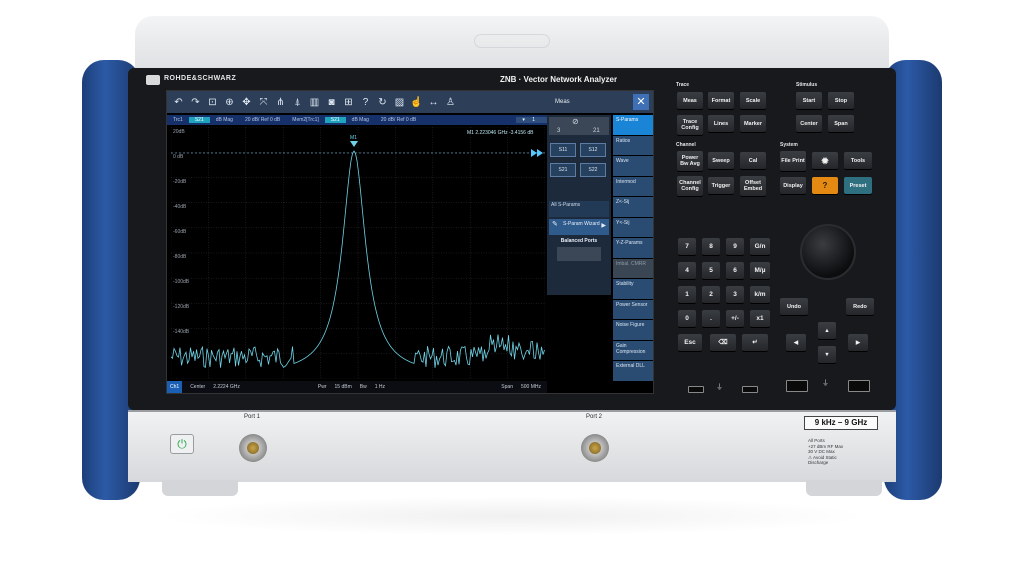 This screenshot has width=1024, height=576. I want to click on start-key: Start, so click(809, 100).